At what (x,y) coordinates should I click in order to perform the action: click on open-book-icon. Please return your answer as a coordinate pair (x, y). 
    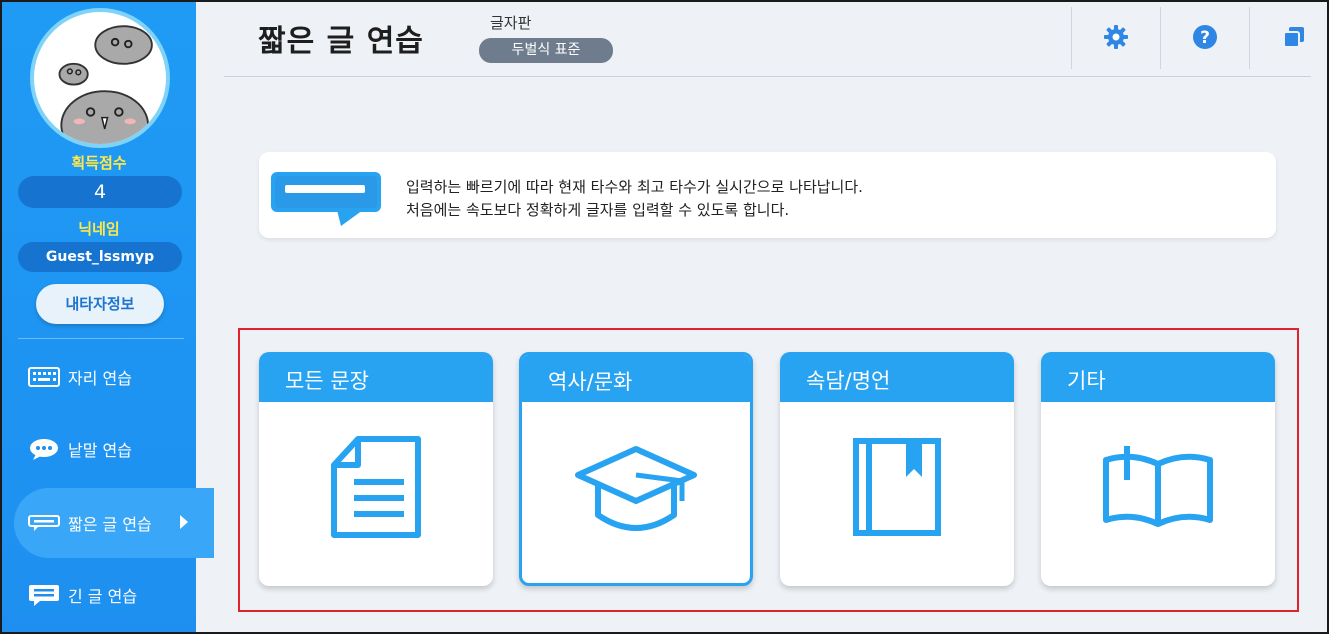
    Looking at the image, I should click on (1158, 487).